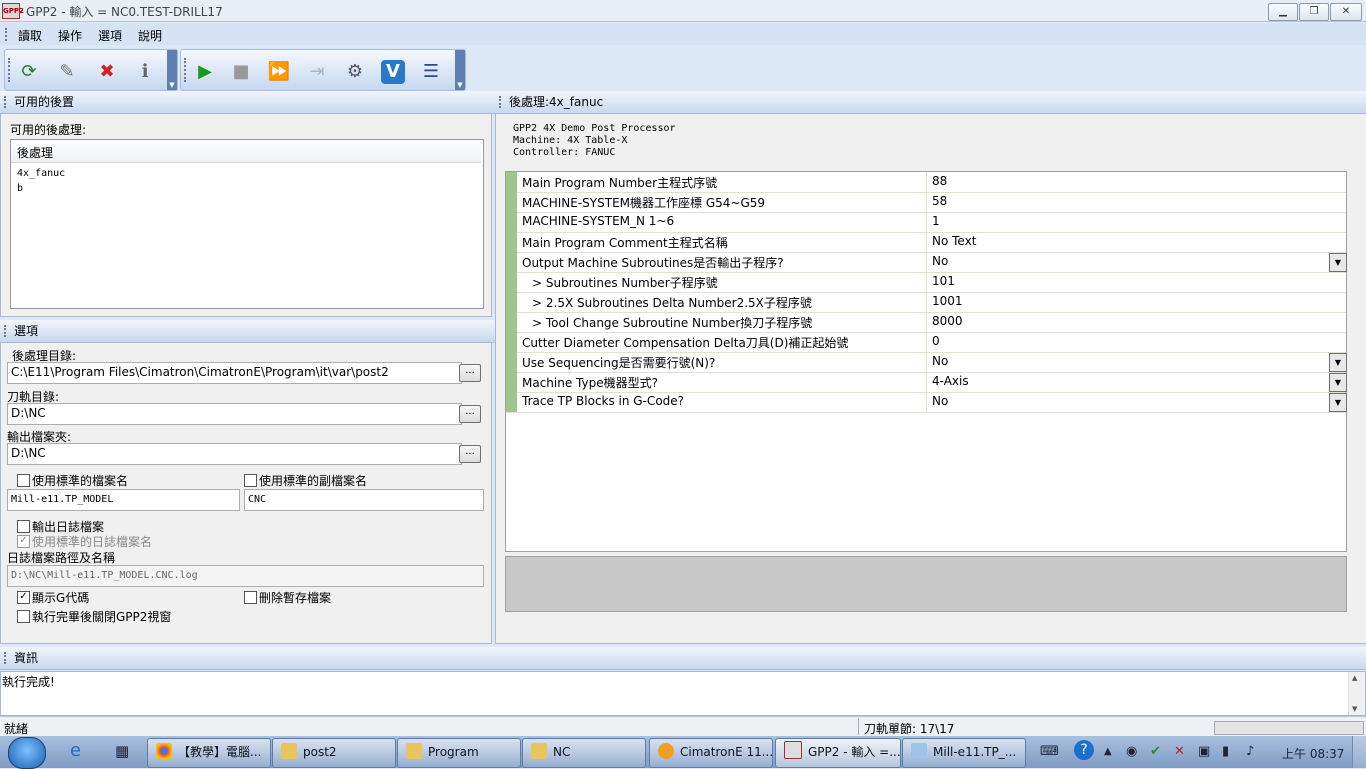 The height and width of the screenshot is (769, 1366). What do you see at coordinates (145, 72) in the screenshot?
I see `post-info-icon: ℹ` at bounding box center [145, 72].